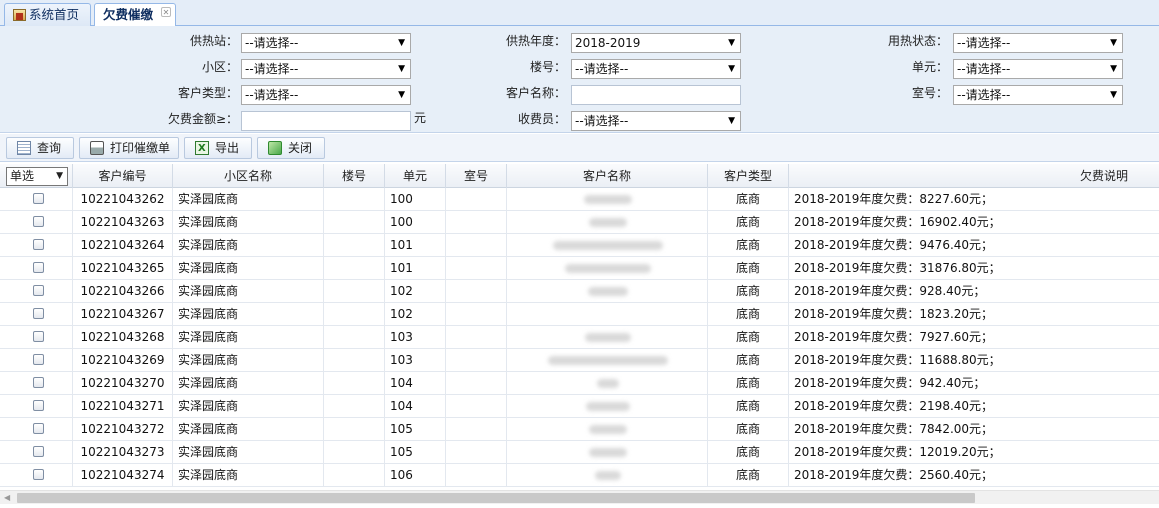 The height and width of the screenshot is (508, 1159). Describe the element at coordinates (202, 149) in the screenshot. I see `excel-icon` at that location.